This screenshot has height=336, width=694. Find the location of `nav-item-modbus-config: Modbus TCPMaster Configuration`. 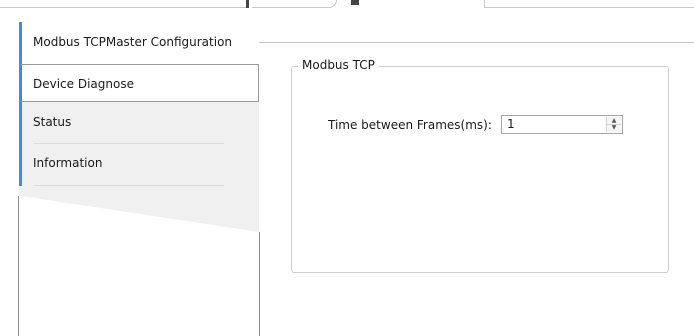

nav-item-modbus-config: Modbus TCPMaster Configuration is located at coordinates (139, 43).